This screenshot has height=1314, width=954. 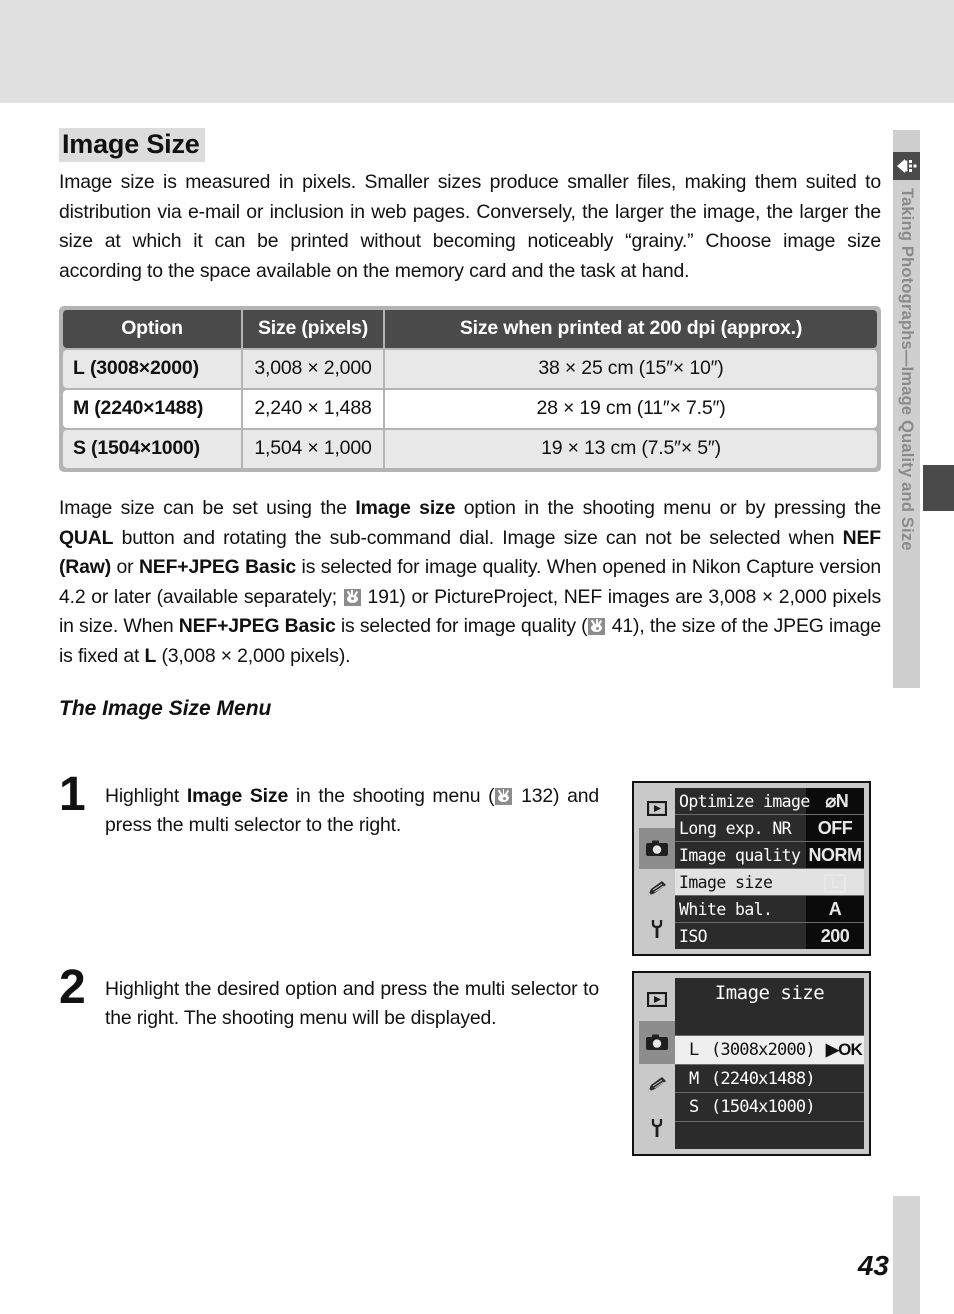 What do you see at coordinates (726, 909) in the screenshot?
I see `lcd-item-label: White bal.` at bounding box center [726, 909].